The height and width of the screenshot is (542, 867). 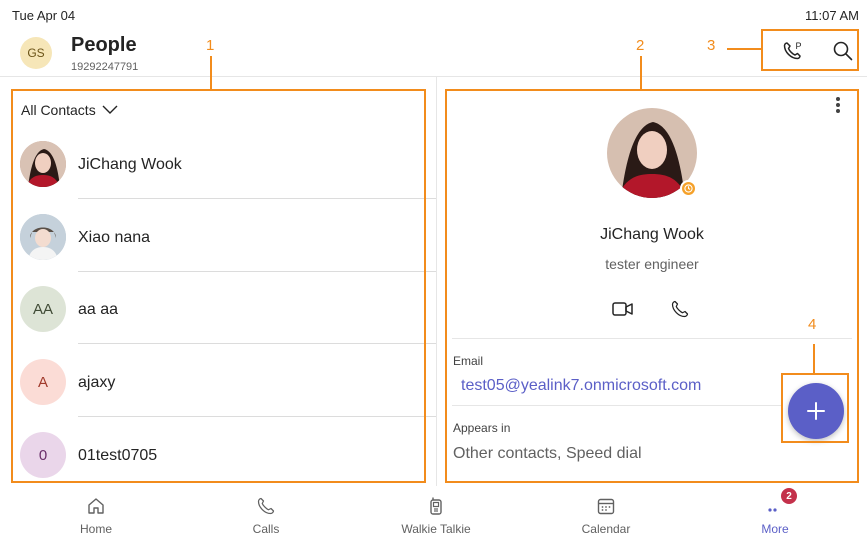 I want to click on nav-item-home: Home, so click(x=96, y=514).